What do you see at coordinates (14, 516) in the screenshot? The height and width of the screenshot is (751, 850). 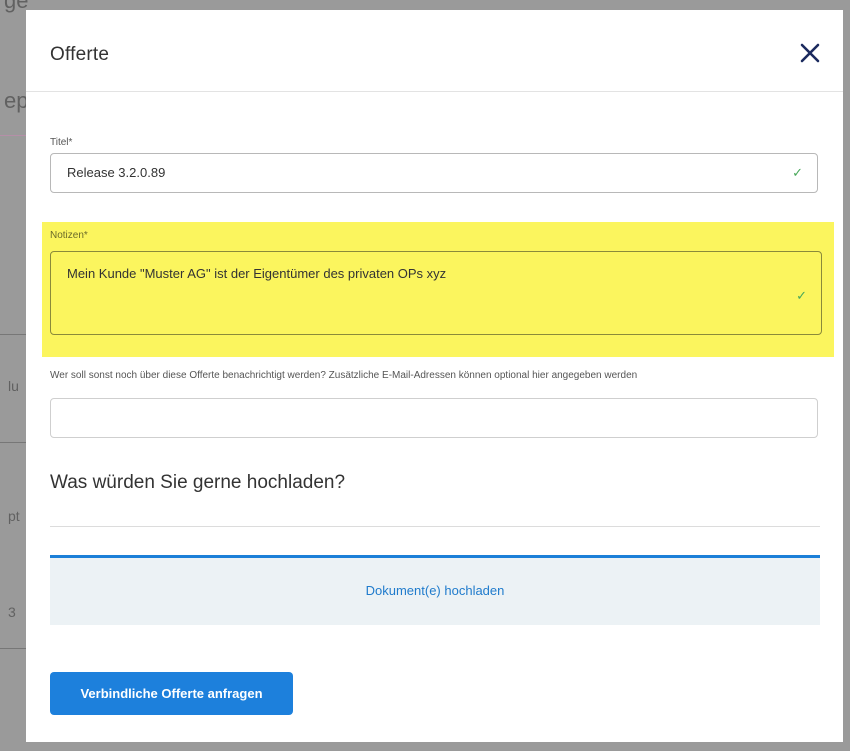 I see `background-fragment: pt` at bounding box center [14, 516].